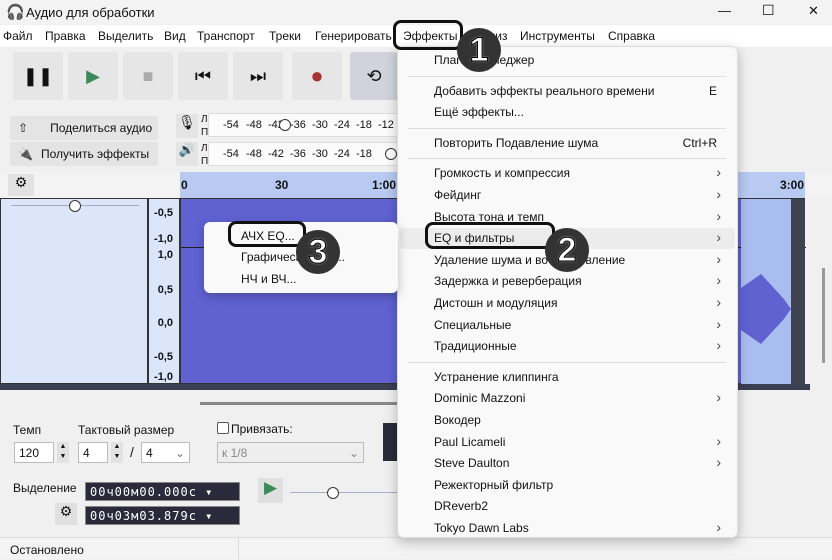  What do you see at coordinates (320, 125) in the screenshot?
I see `meter-tick: -30` at bounding box center [320, 125].